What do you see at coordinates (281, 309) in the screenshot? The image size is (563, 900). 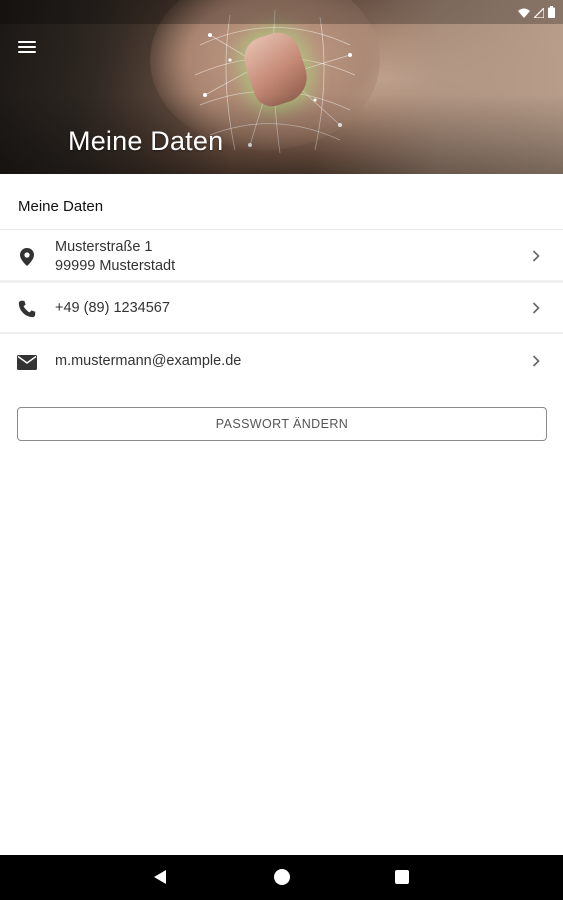 I see `phone-row: +49 (89) 1234567` at bounding box center [281, 309].